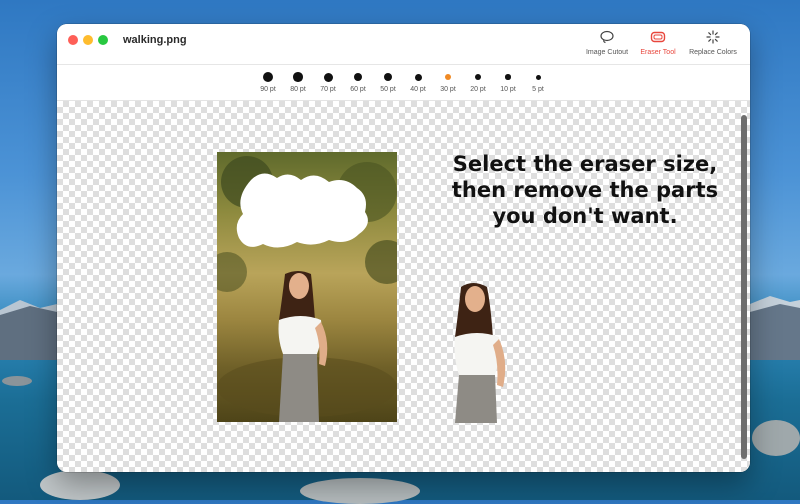  What do you see at coordinates (448, 77) in the screenshot?
I see `size-dot-selected` at bounding box center [448, 77].